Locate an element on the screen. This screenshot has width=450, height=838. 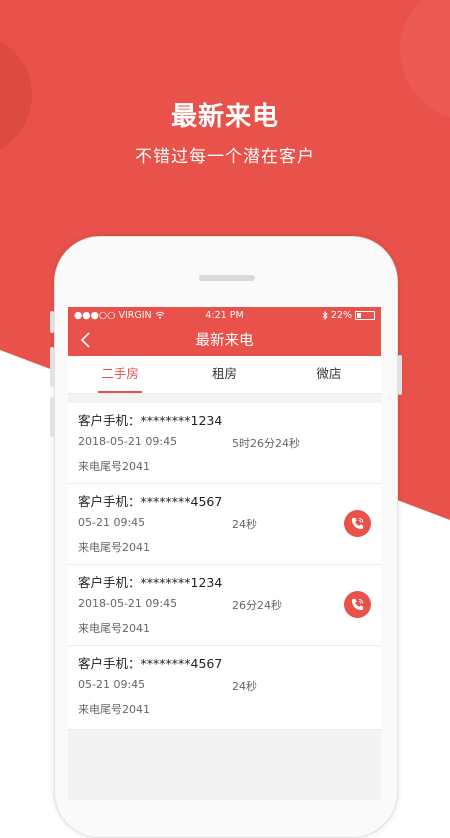
battery-icon is located at coordinates (365, 315).